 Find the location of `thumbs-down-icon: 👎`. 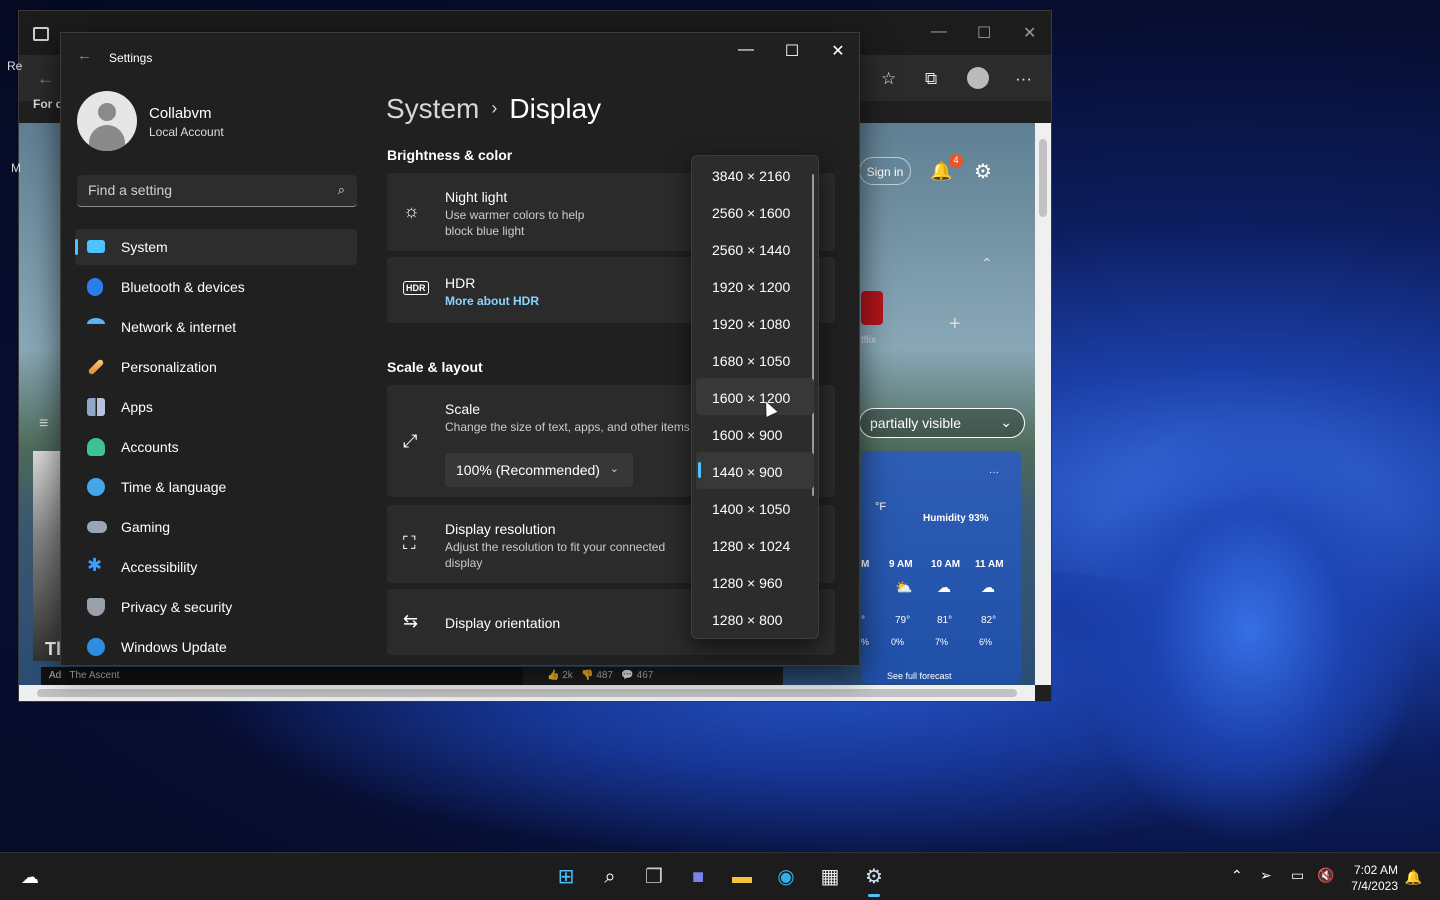

thumbs-down-icon: 👎 is located at coordinates (587, 675).